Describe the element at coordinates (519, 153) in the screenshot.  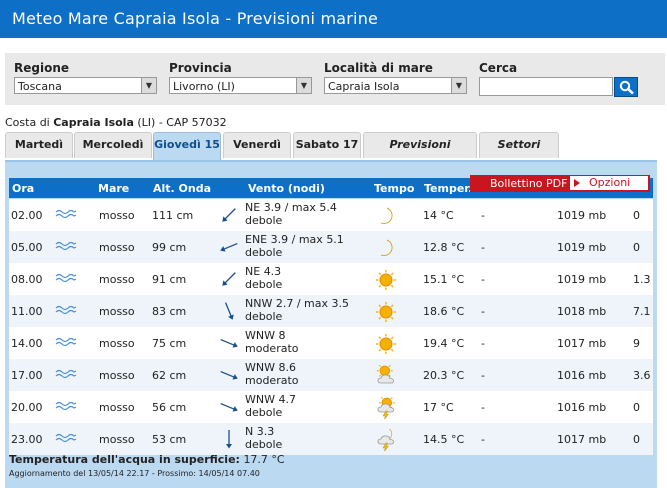
I see `tab-settori-marini: Settori marini` at that location.